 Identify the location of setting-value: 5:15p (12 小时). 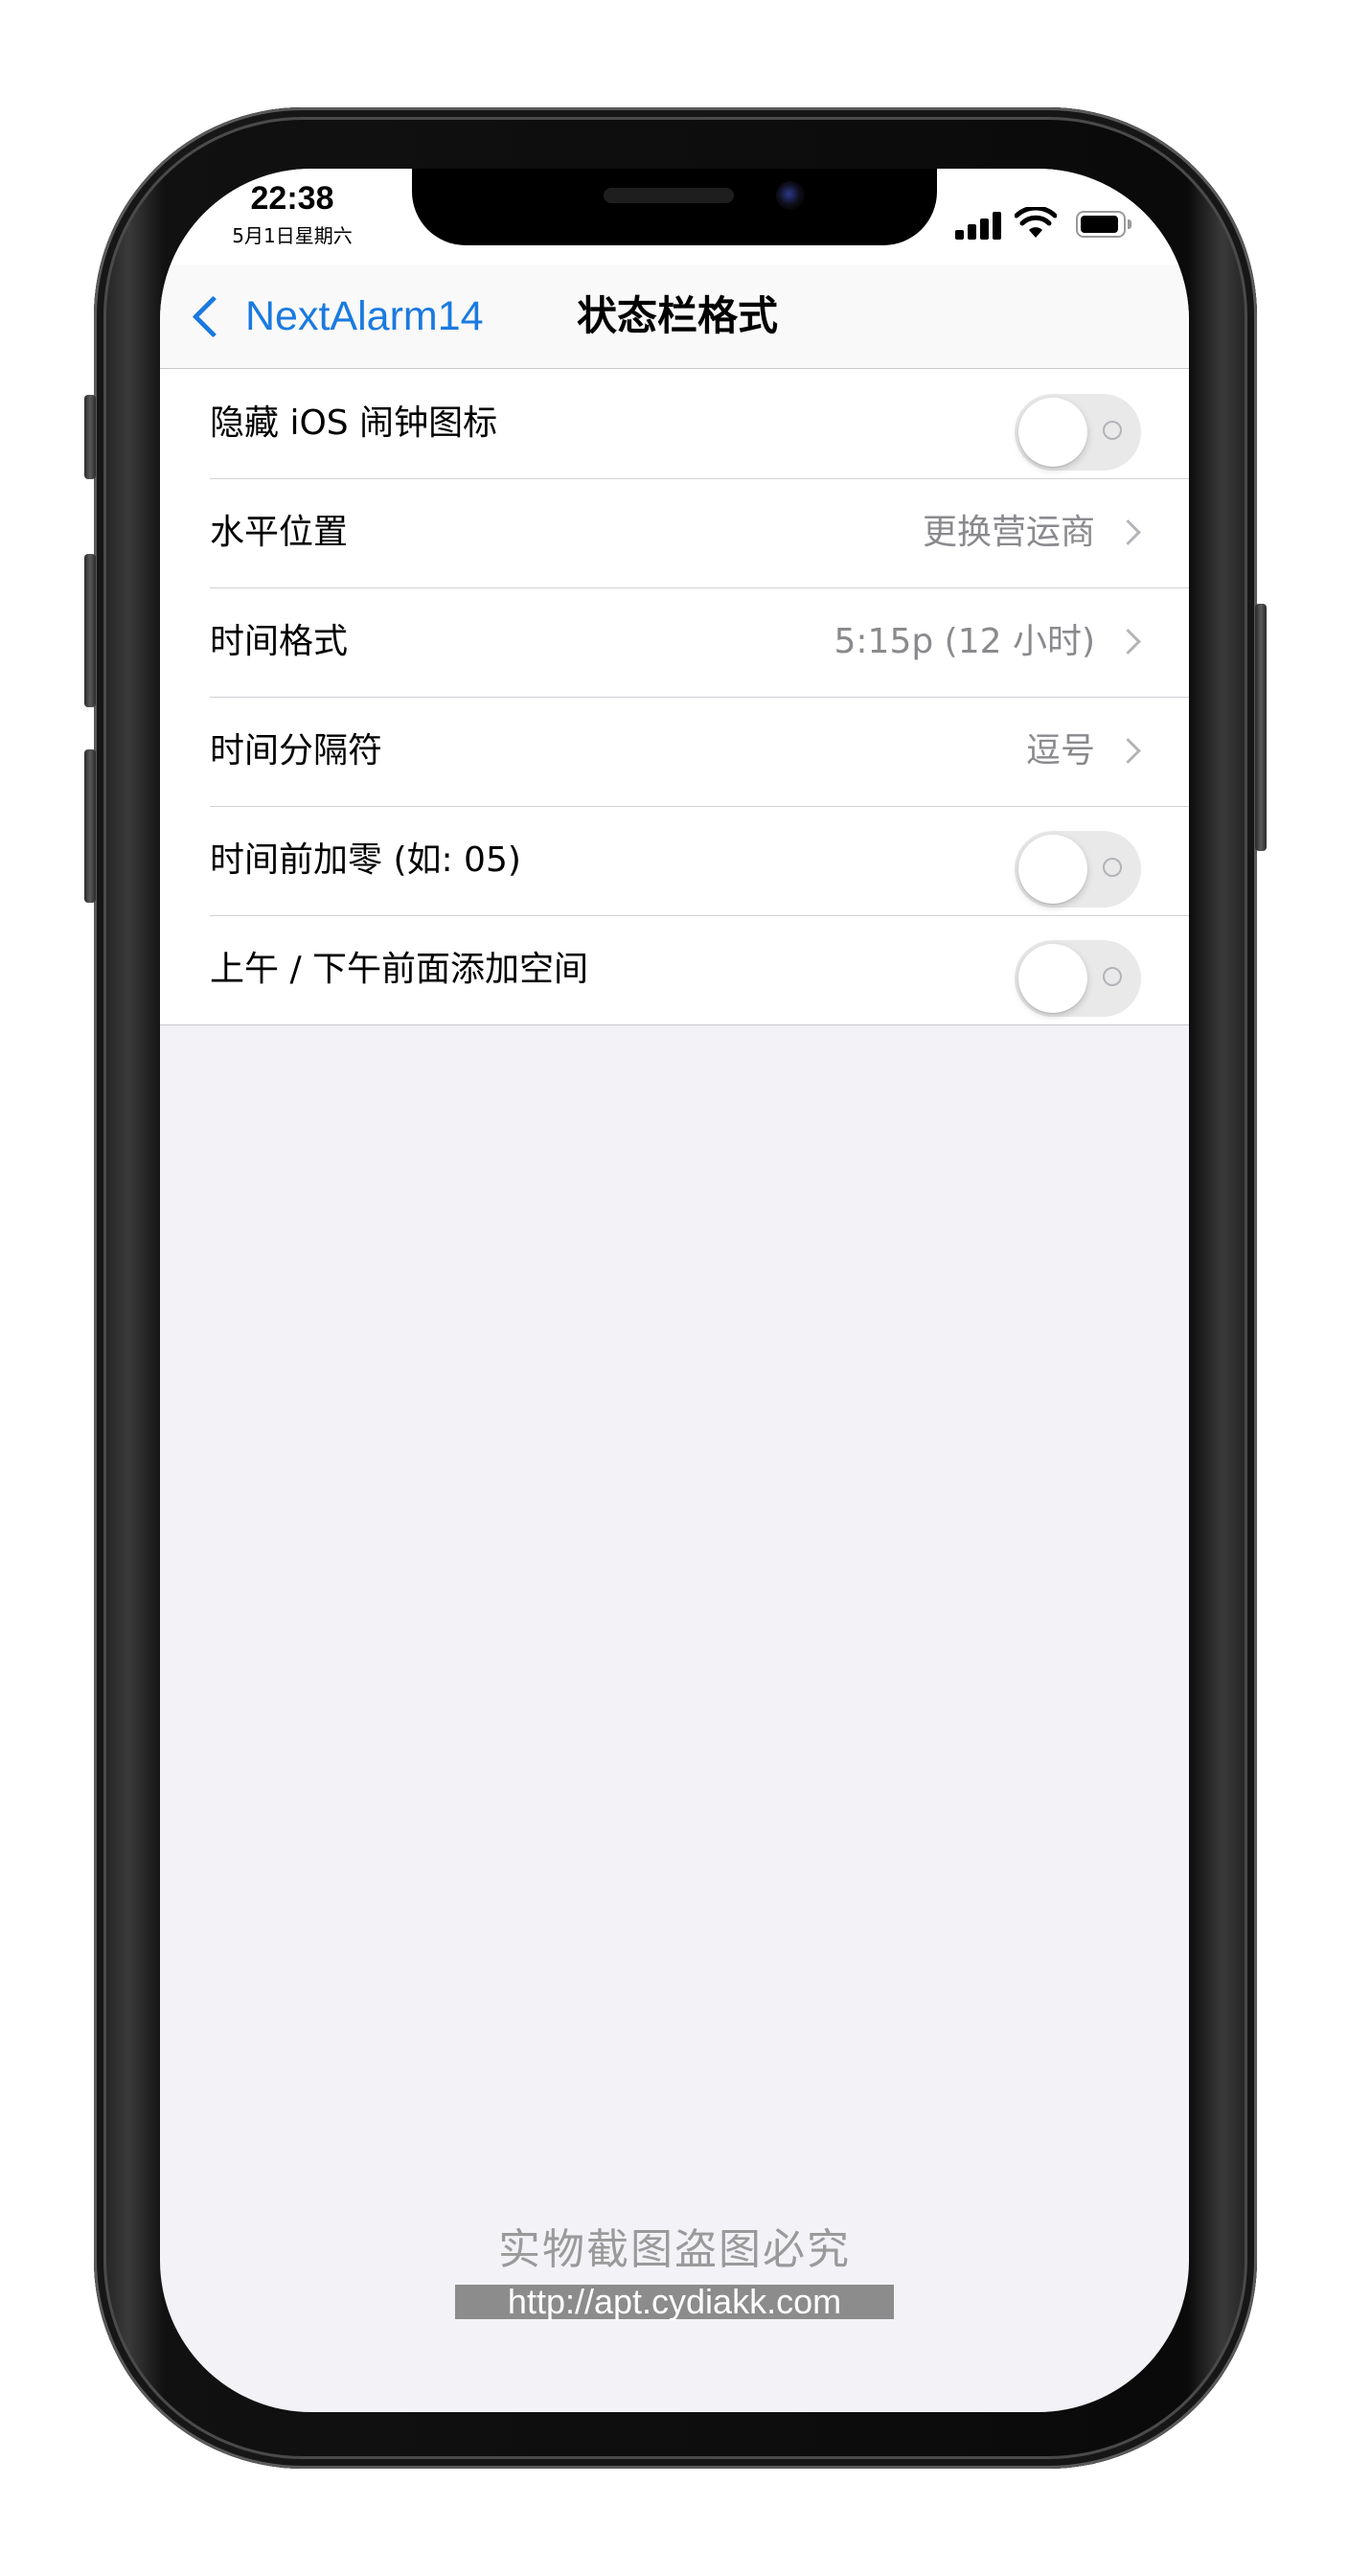
(964, 642).